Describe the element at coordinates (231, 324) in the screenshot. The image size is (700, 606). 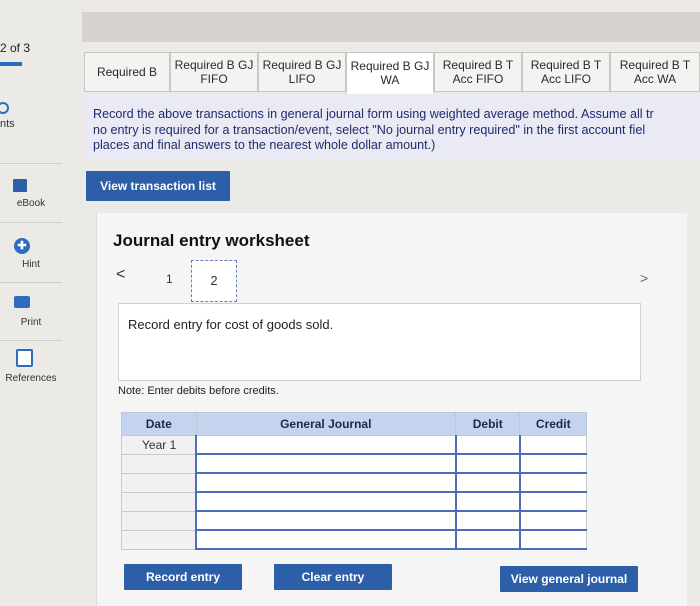
I see `entry-description: Record entry for cost of goods sold.` at that location.